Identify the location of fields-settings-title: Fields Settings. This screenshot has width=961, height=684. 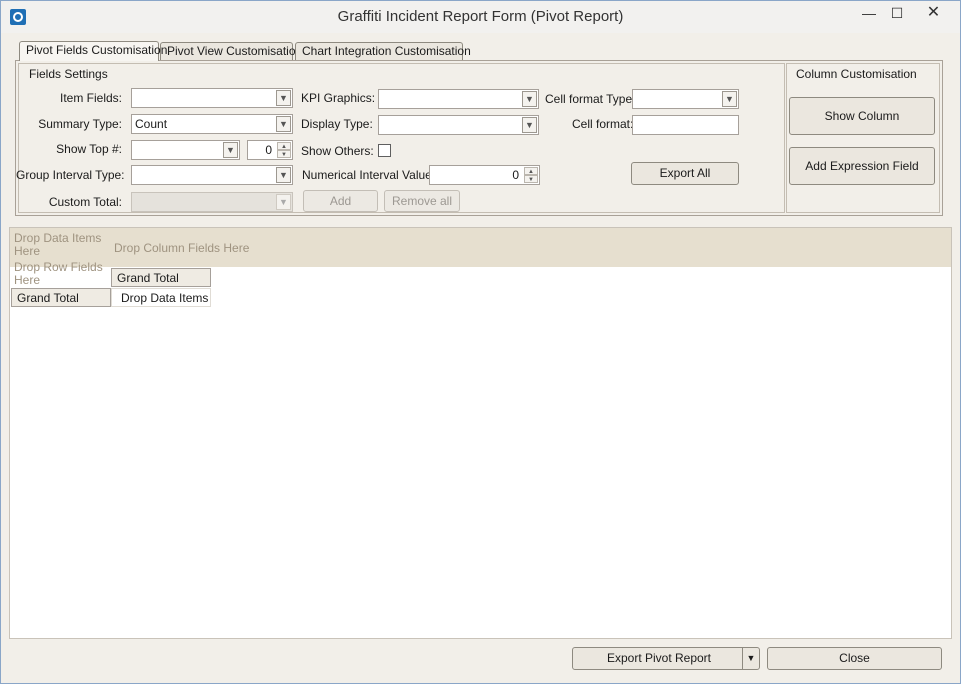
(68, 74).